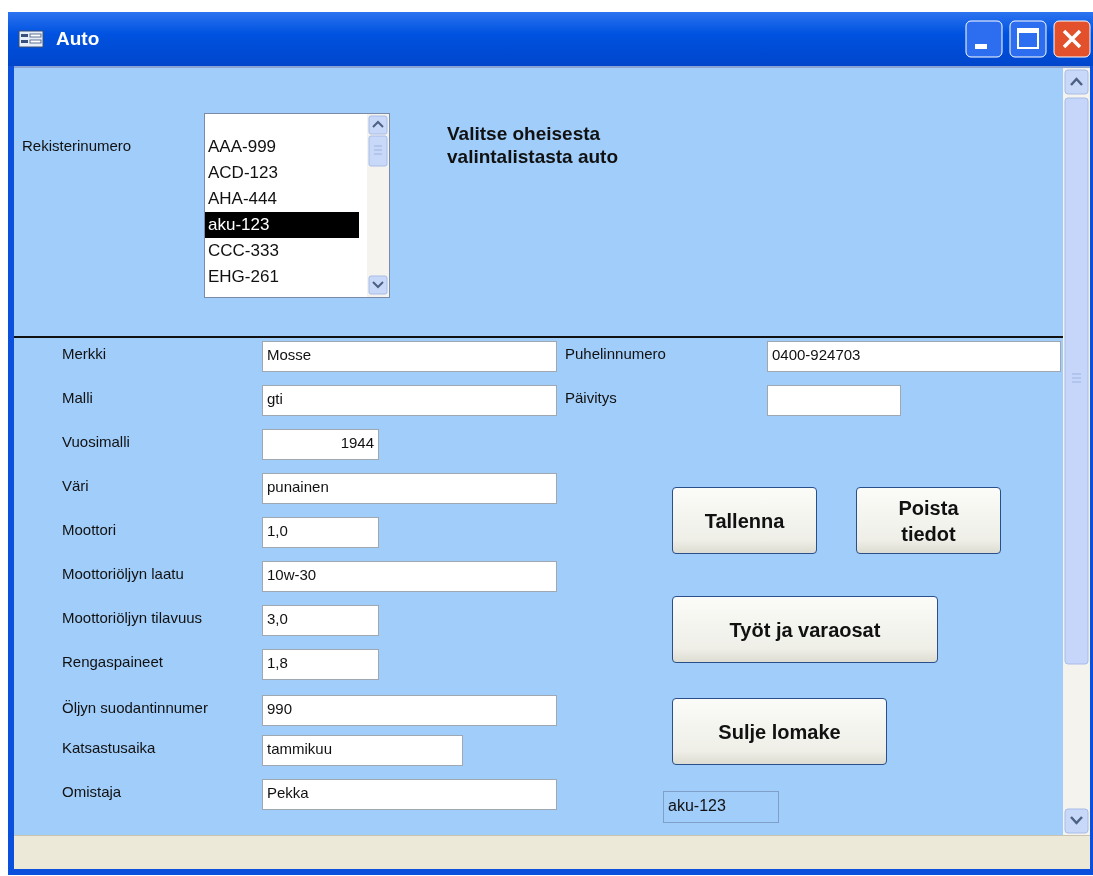 Image resolution: width=1093 pixels, height=876 pixels. What do you see at coordinates (409, 794) in the screenshot?
I see `text-field: Pekka` at bounding box center [409, 794].